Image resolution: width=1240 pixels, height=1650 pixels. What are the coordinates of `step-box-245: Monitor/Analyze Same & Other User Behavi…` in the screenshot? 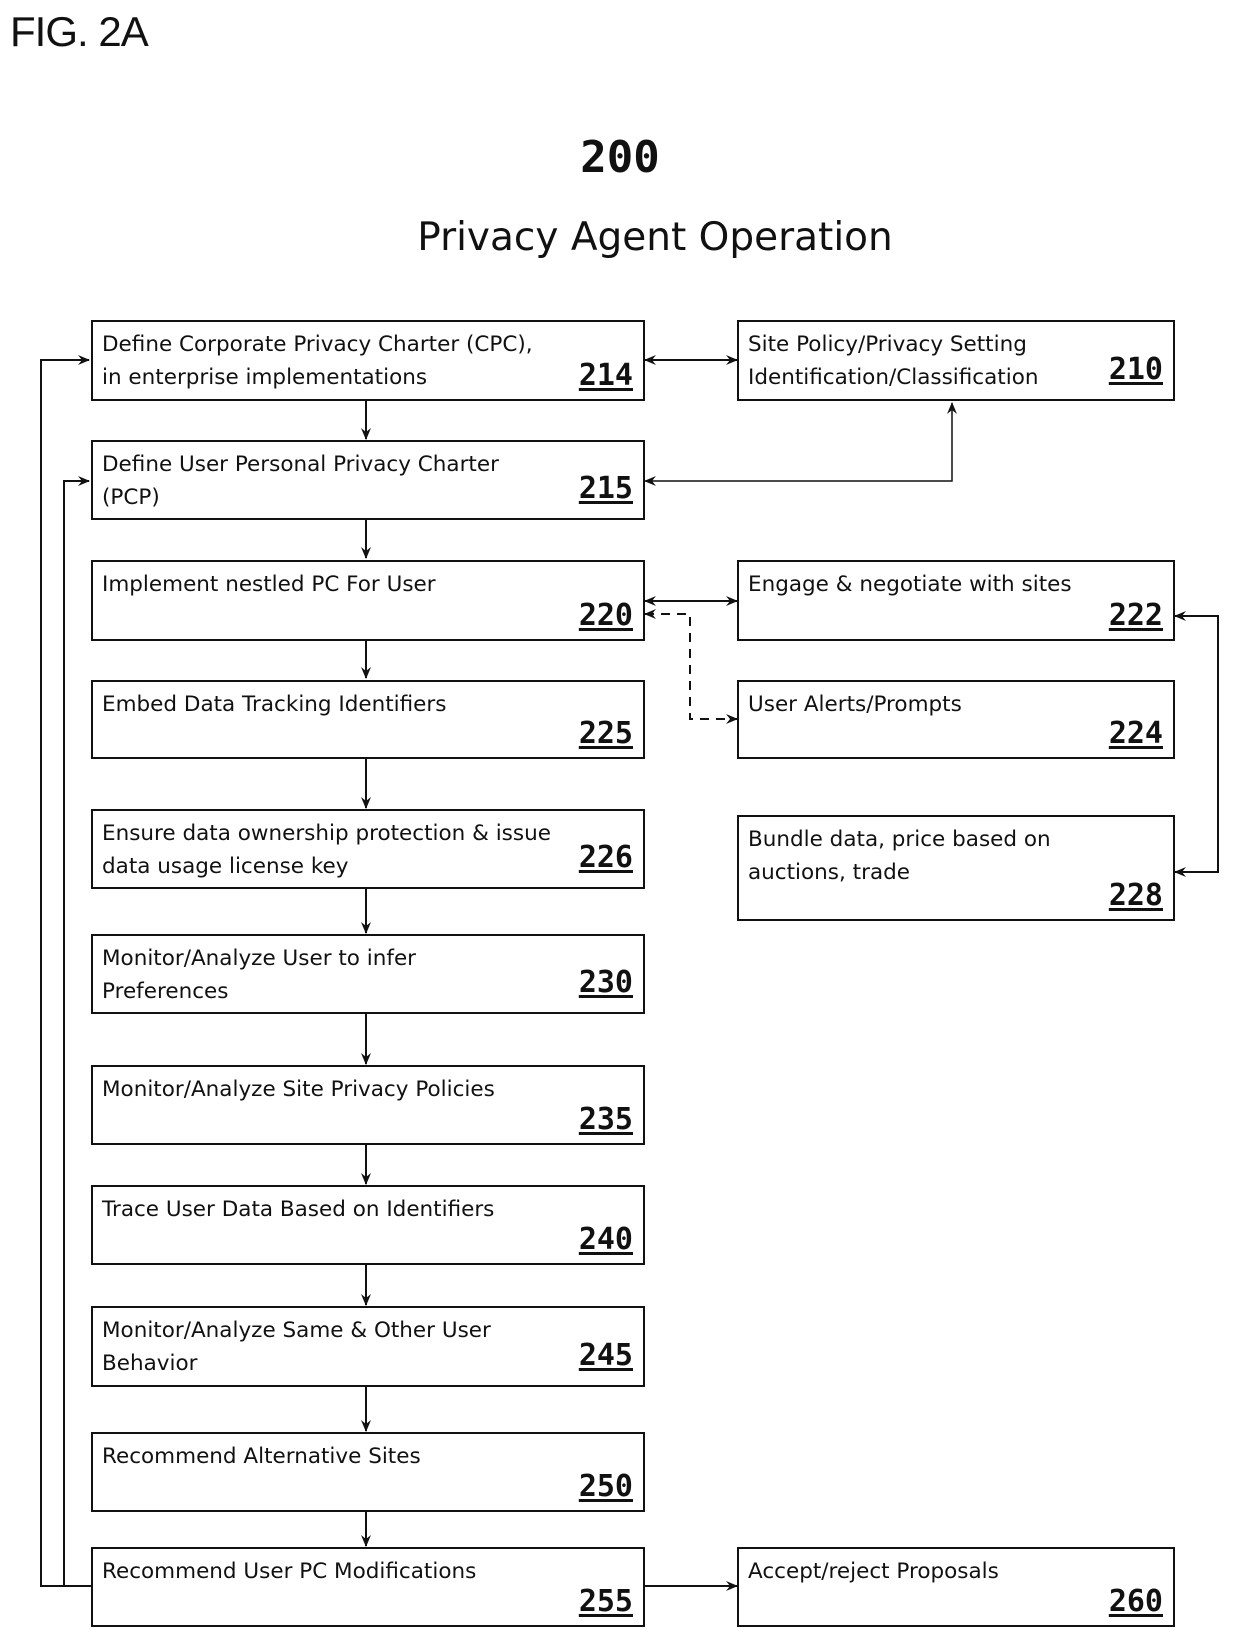 It's located at (368, 1346).